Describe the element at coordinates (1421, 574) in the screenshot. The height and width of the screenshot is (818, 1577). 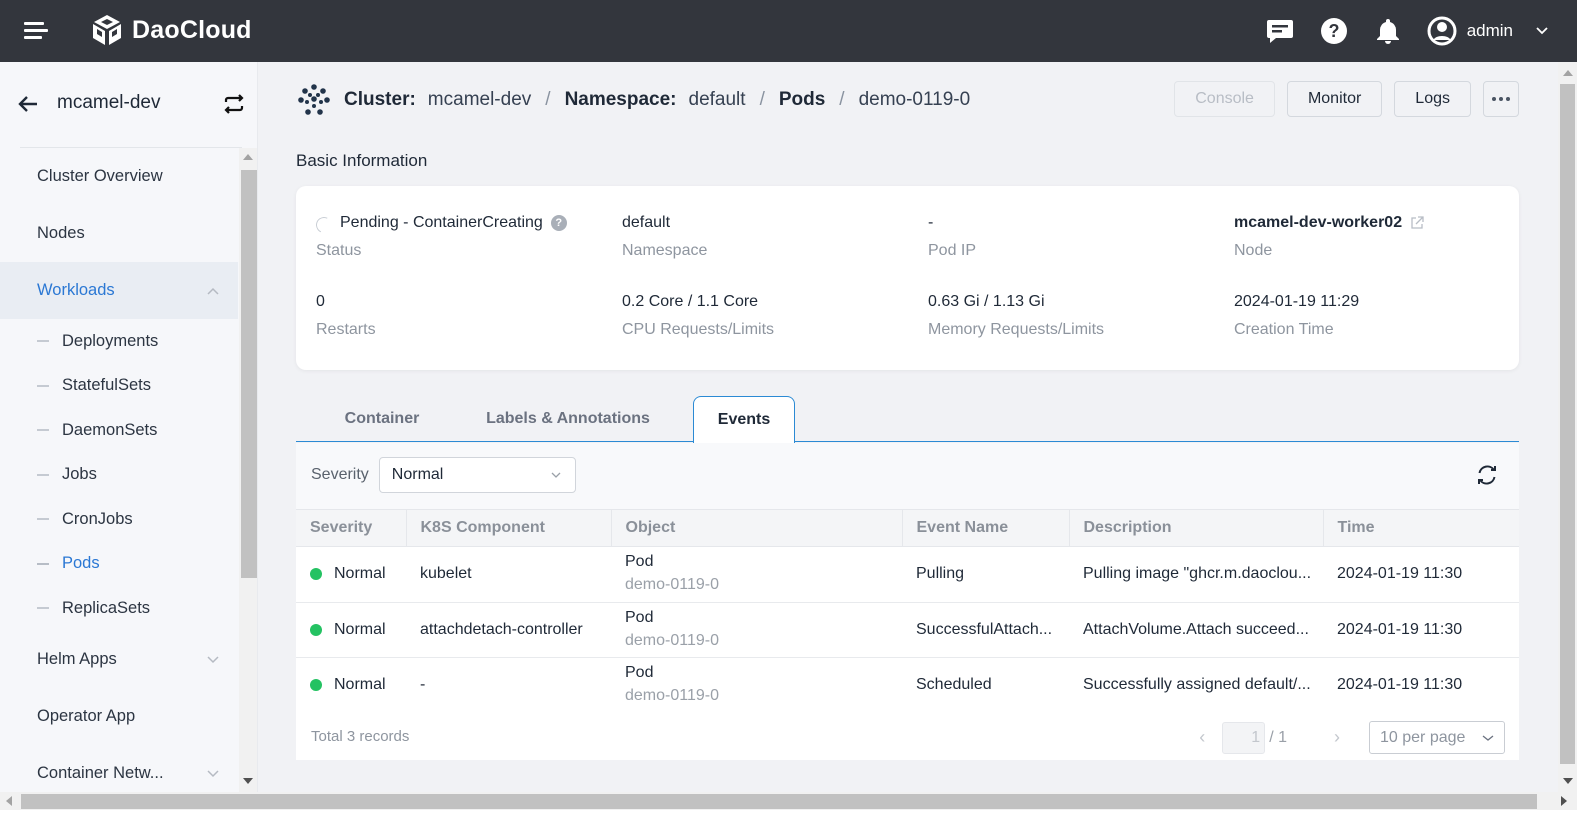
I see `time-cell: 2024-01-19 11:30` at that location.